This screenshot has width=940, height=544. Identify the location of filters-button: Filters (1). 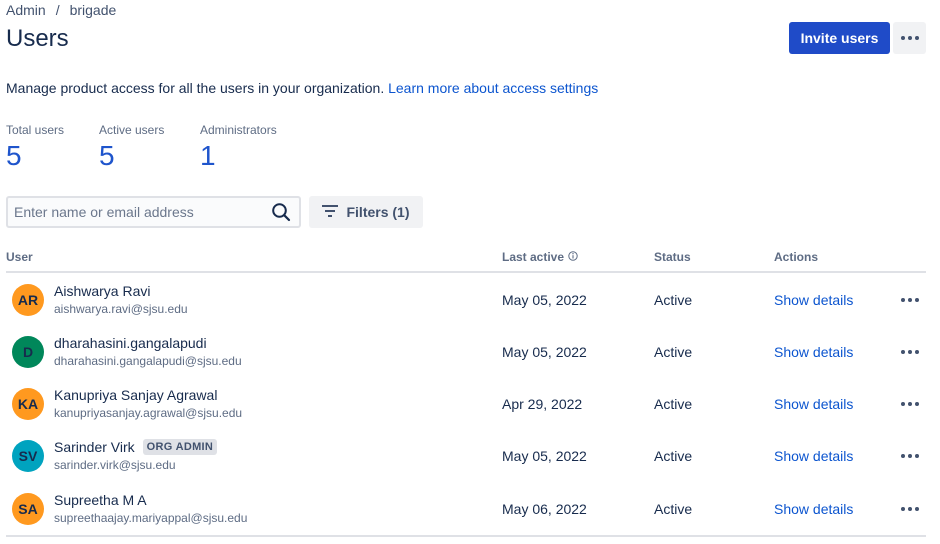
(366, 212).